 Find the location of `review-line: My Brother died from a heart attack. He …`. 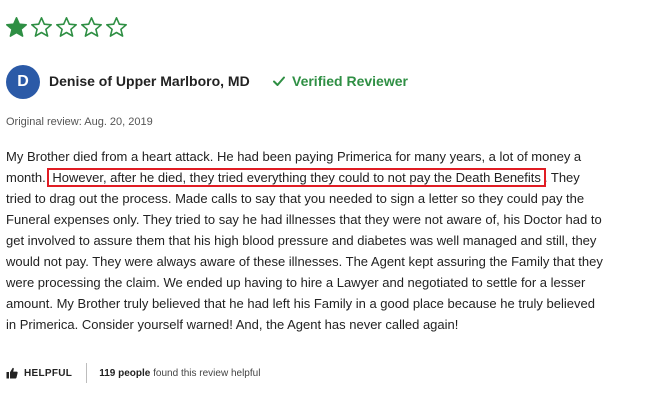

review-line: My Brother died from a heart attack. He … is located at coordinates (322, 156).